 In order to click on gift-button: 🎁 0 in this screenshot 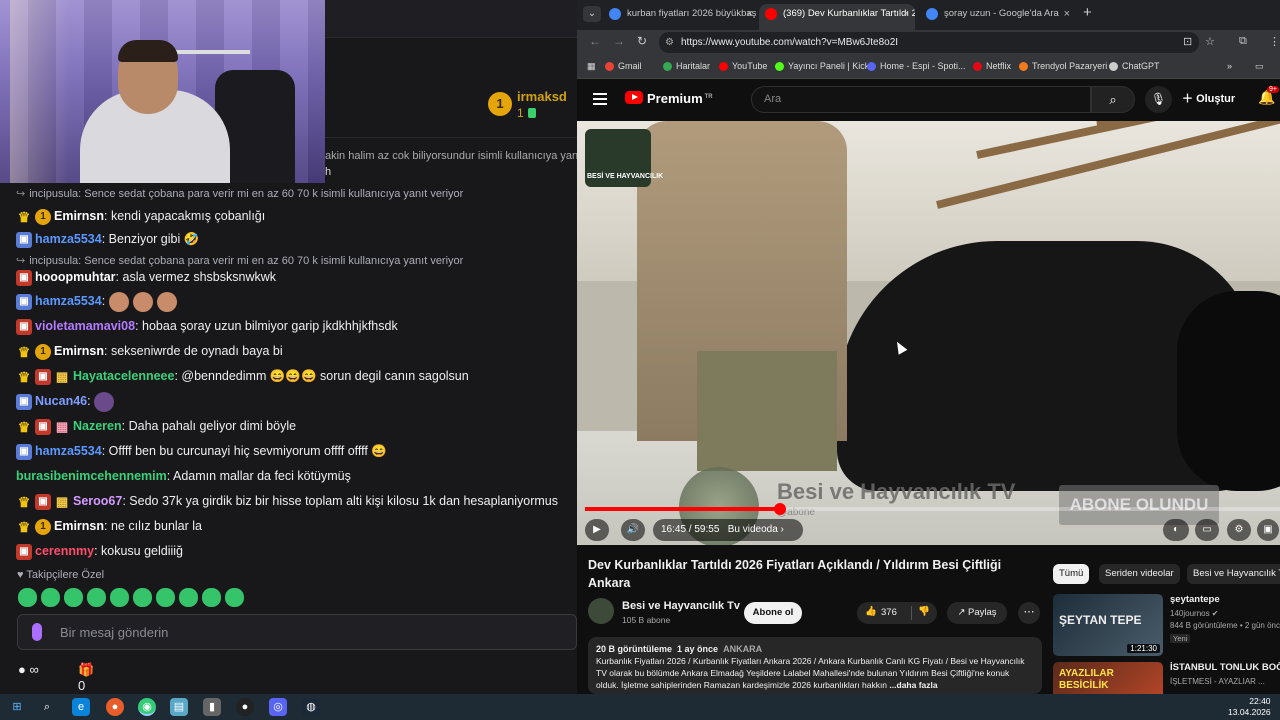, I will do `click(86, 677)`.